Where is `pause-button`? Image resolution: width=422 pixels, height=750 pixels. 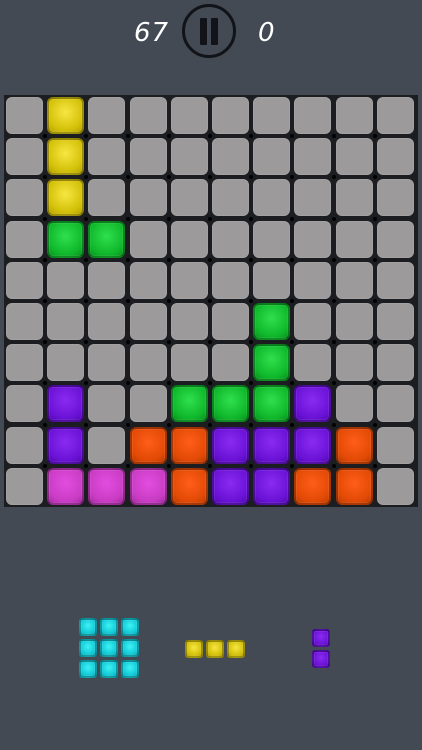
pause-button is located at coordinates (209, 31).